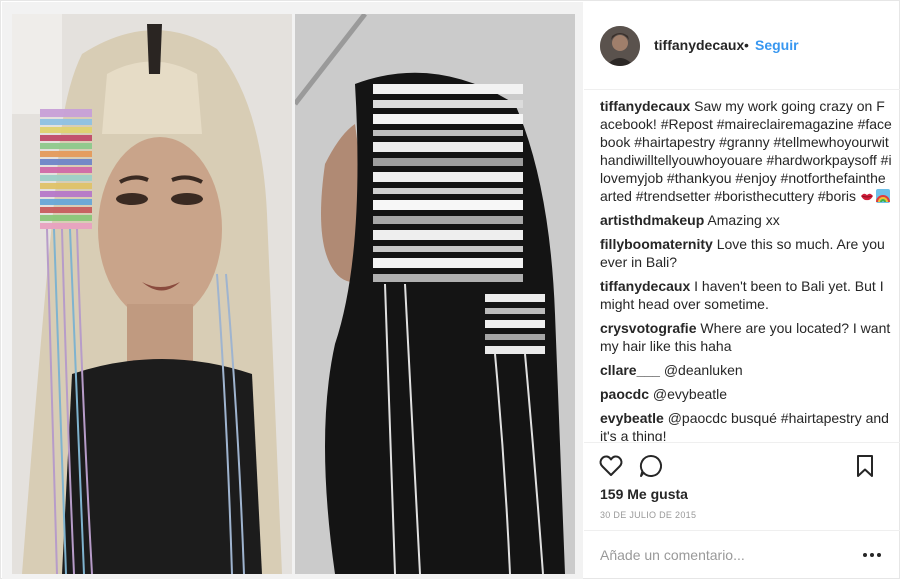 The image size is (900, 579). Describe the element at coordinates (746, 394) in the screenshot. I see `comment: paocdc @evybeatle` at that location.